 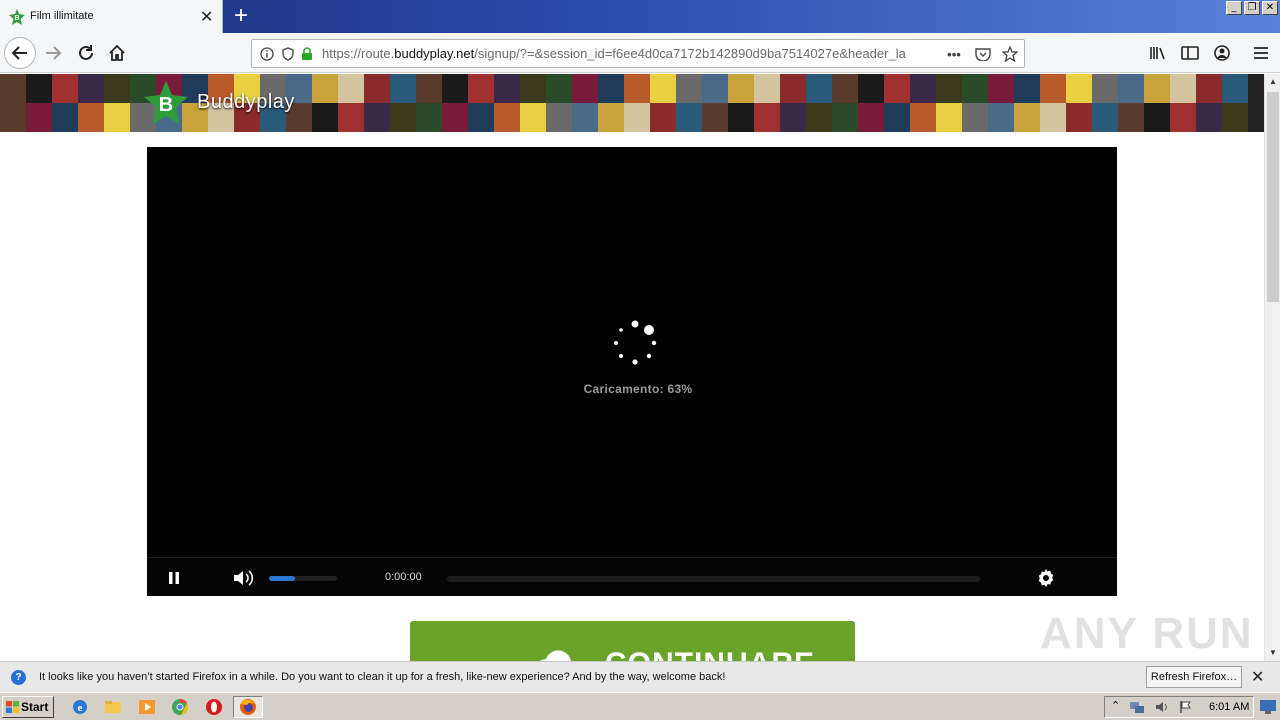 I want to click on tab-active: B Film illimitate ✕, so click(x=111, y=16).